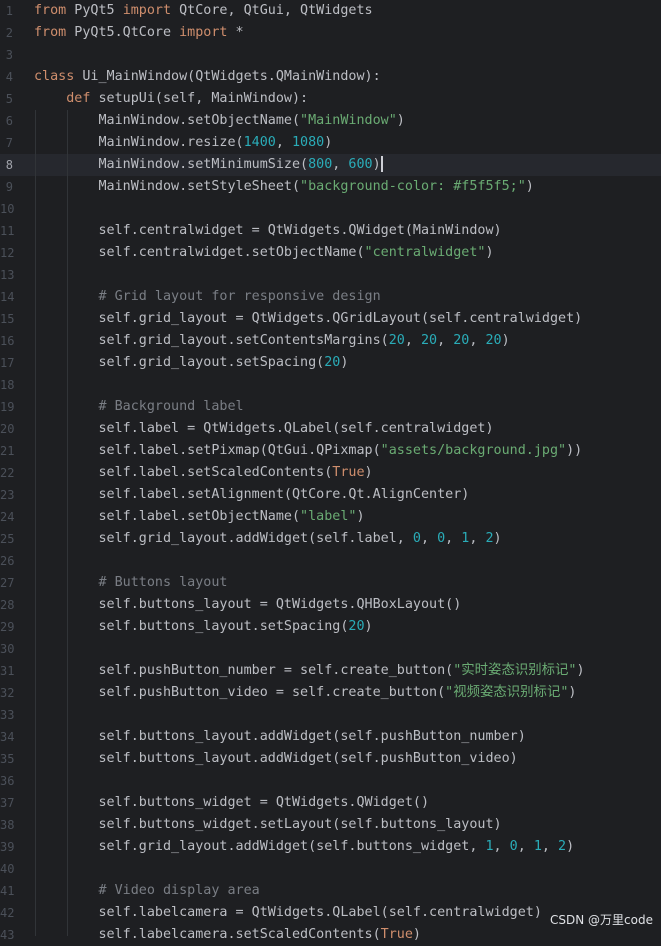 Image resolution: width=661 pixels, height=946 pixels. I want to click on code-line: 24 self.label.setObjectName("label"), so click(330, 517).